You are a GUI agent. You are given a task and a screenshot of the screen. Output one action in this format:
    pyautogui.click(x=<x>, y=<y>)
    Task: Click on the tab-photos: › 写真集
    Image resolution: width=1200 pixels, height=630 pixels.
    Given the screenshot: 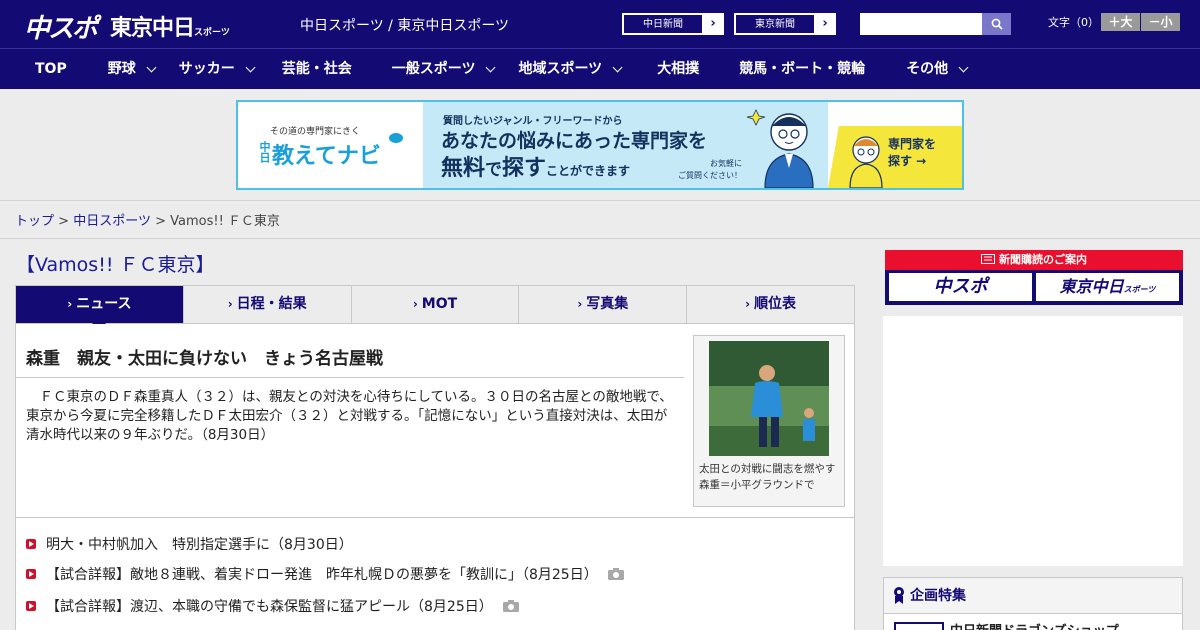 What is the action you would take?
    pyautogui.click(x=603, y=304)
    